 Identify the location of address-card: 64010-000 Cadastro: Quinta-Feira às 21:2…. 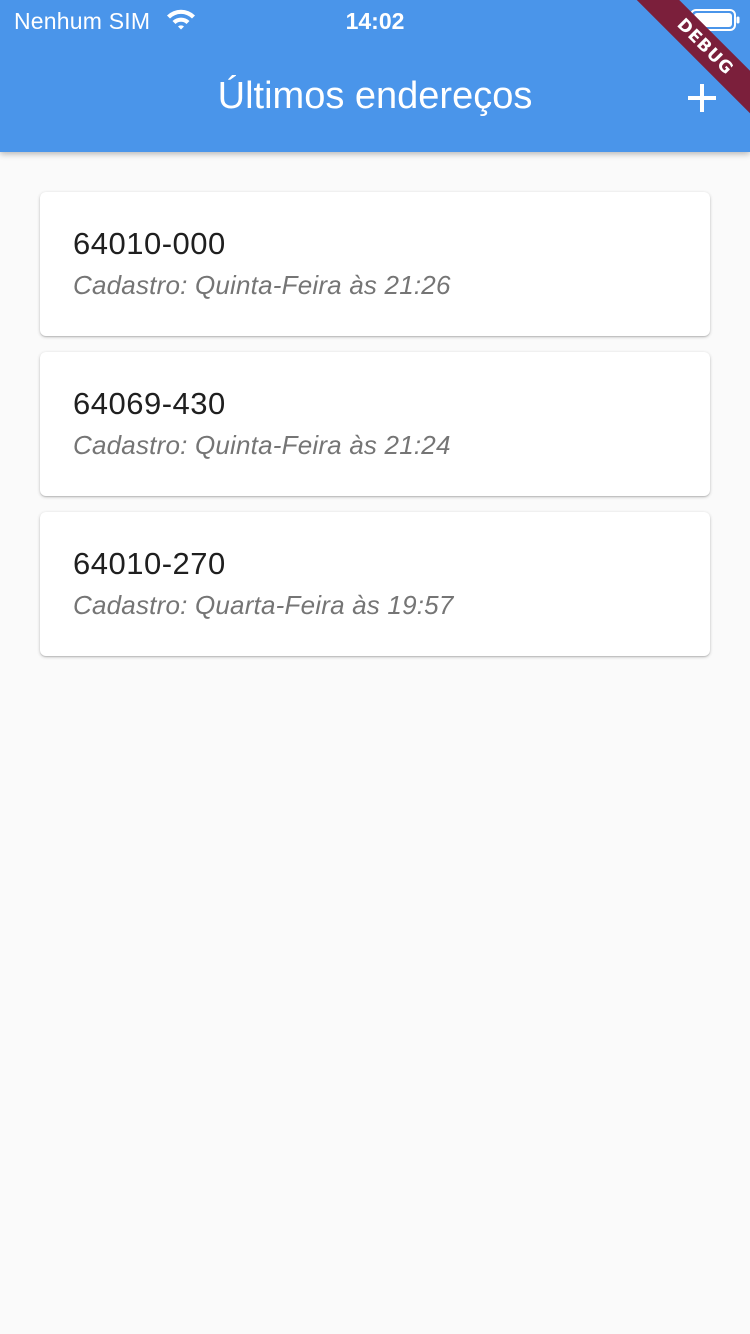
(375, 264).